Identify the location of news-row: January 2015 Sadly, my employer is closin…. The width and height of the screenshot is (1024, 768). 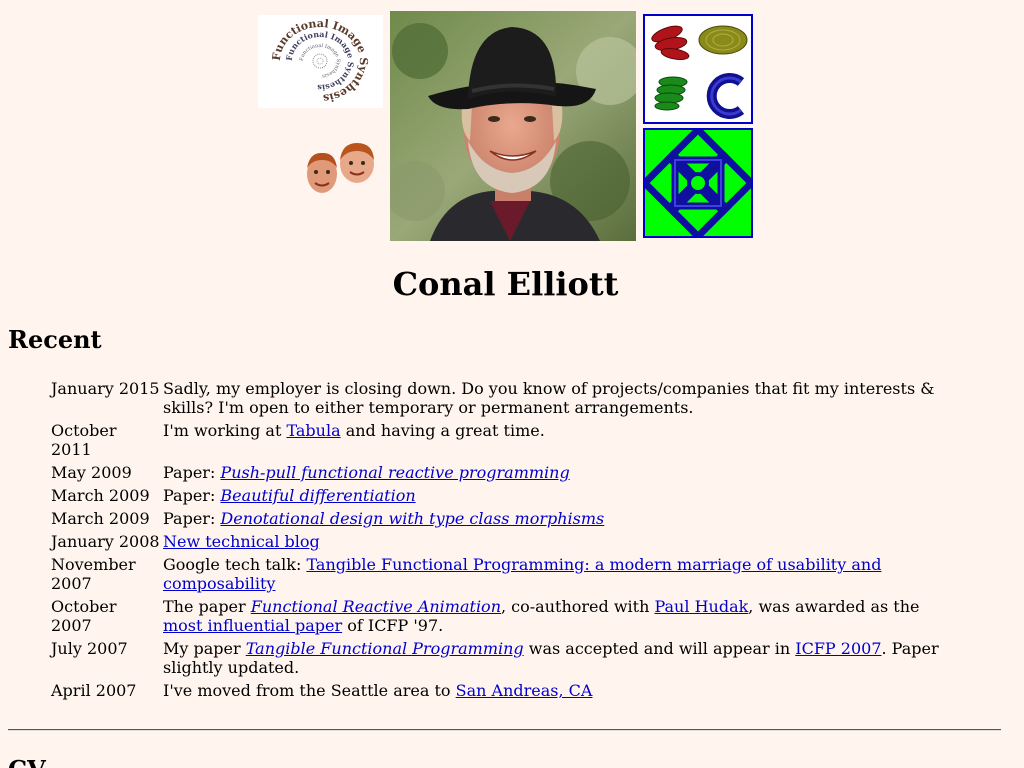
(495, 398).